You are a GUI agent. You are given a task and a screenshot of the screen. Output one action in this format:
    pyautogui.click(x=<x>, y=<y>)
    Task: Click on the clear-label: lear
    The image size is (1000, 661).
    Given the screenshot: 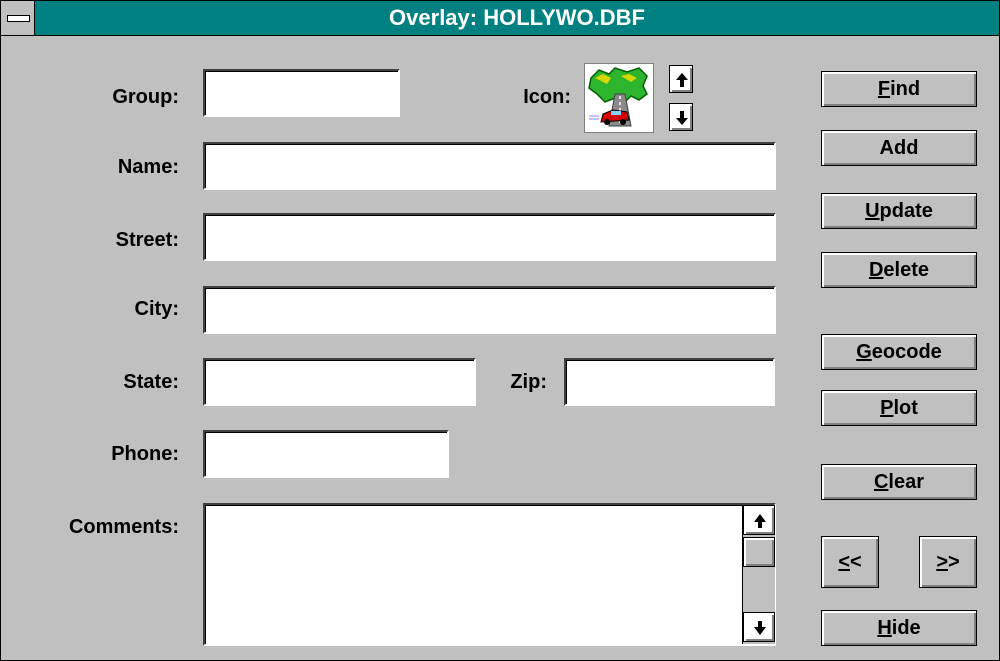 What is the action you would take?
    pyautogui.click(x=906, y=482)
    